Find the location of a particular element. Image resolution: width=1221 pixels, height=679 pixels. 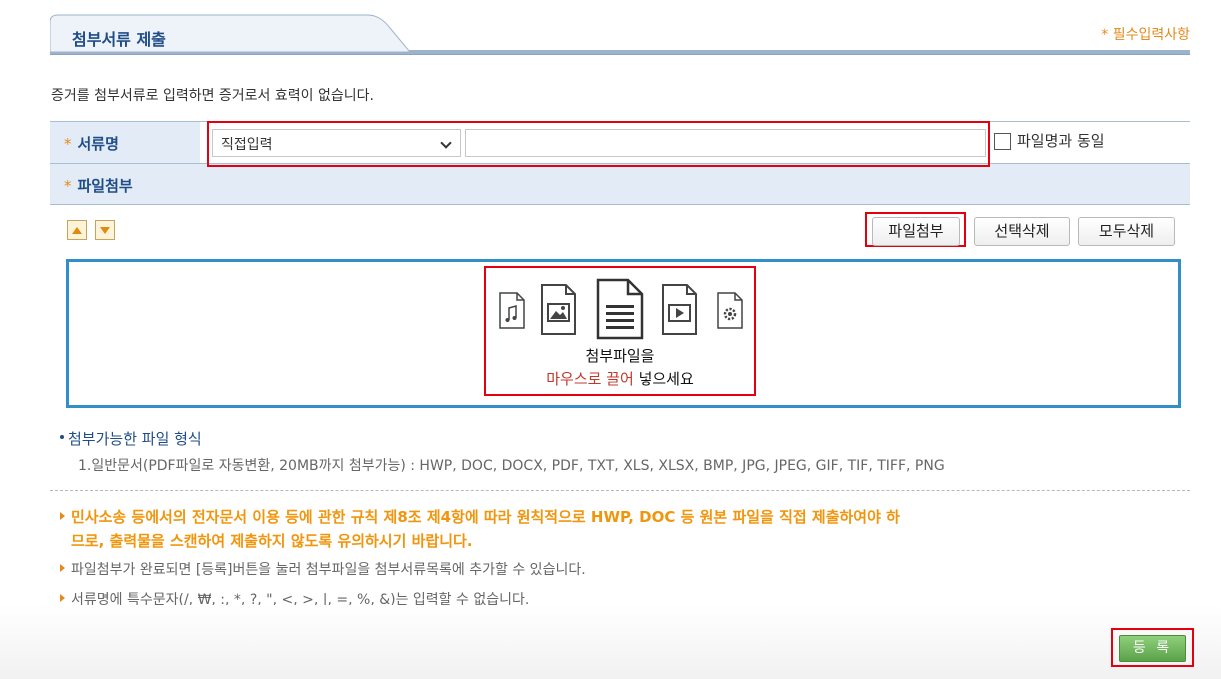

doc-name-label-text: 서류명 is located at coordinates (98, 144).